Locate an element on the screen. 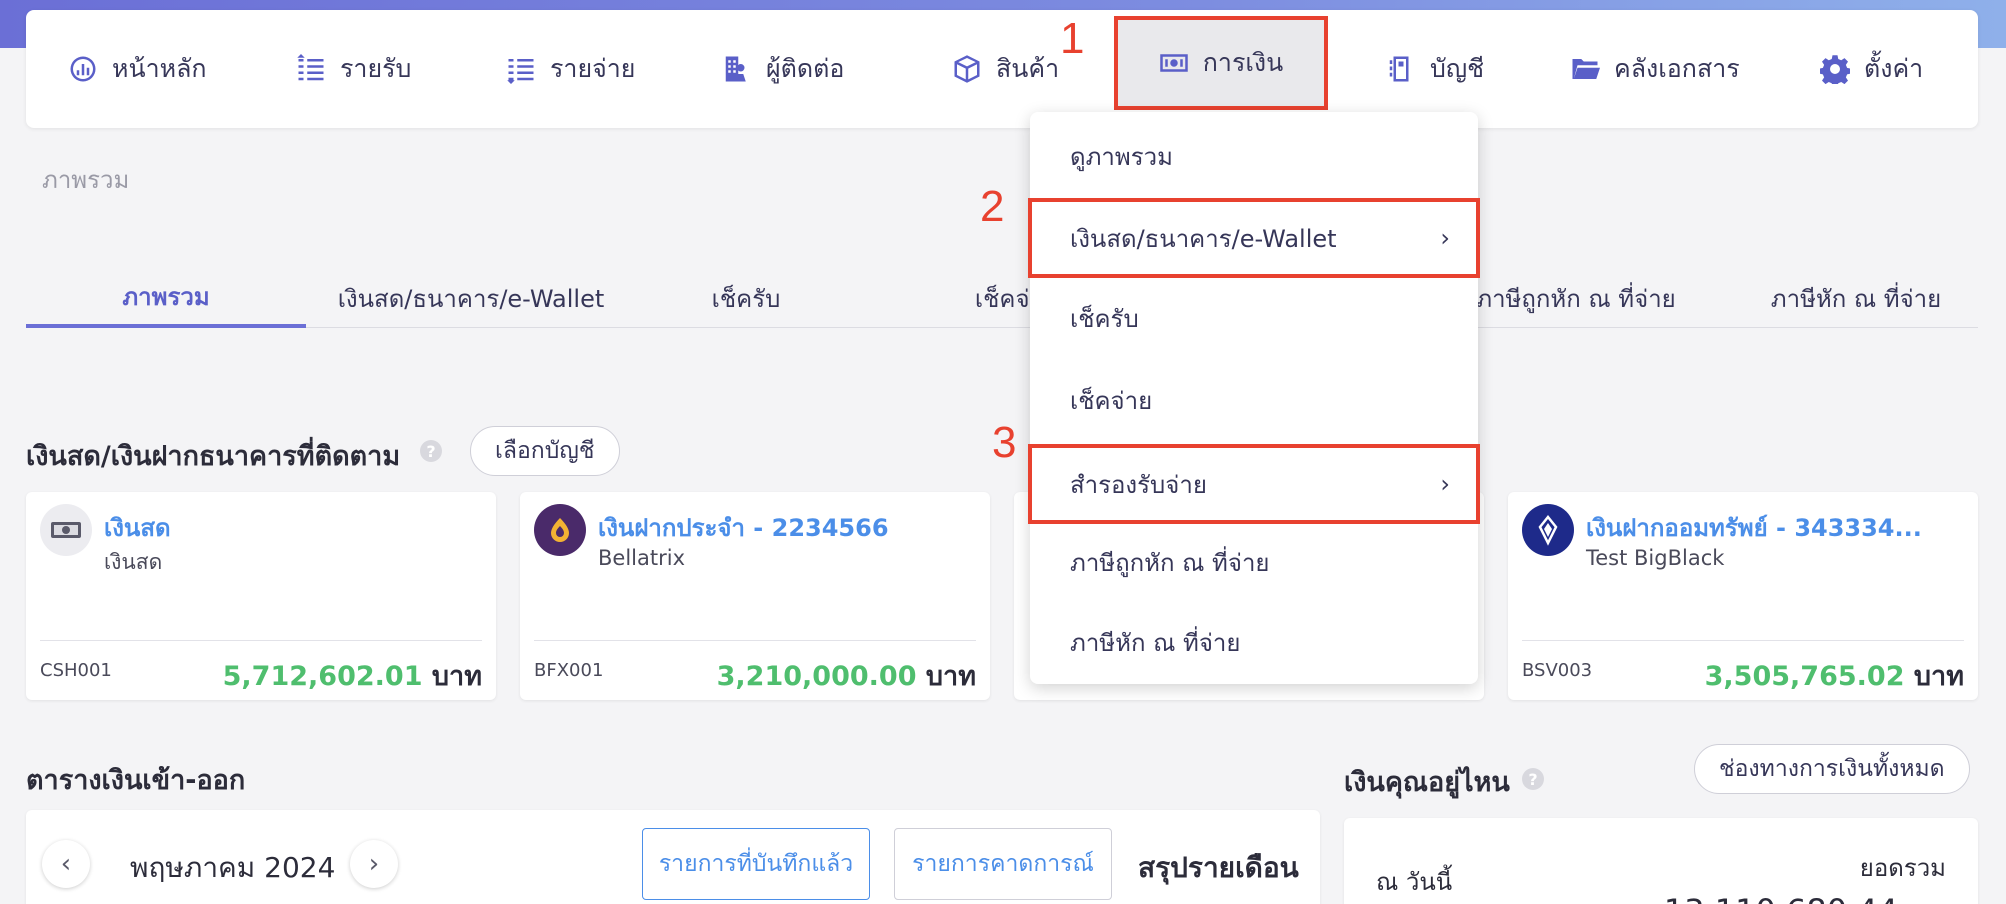 The width and height of the screenshot is (2006, 904). menu-item-cheque-paid: เช็คจ่าย is located at coordinates (1254, 400).